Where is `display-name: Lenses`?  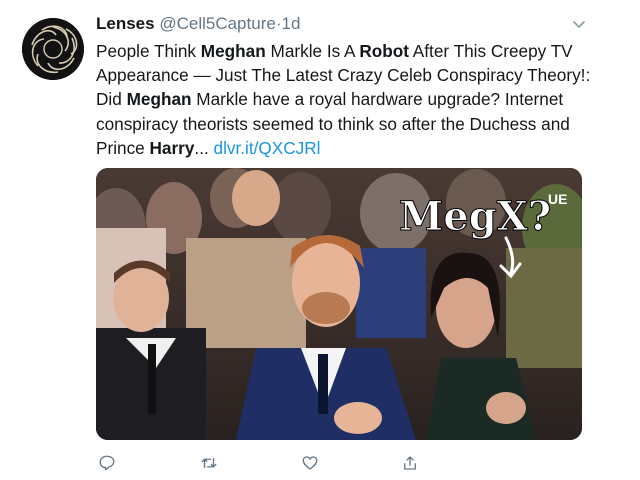
display-name: Lenses is located at coordinates (125, 23).